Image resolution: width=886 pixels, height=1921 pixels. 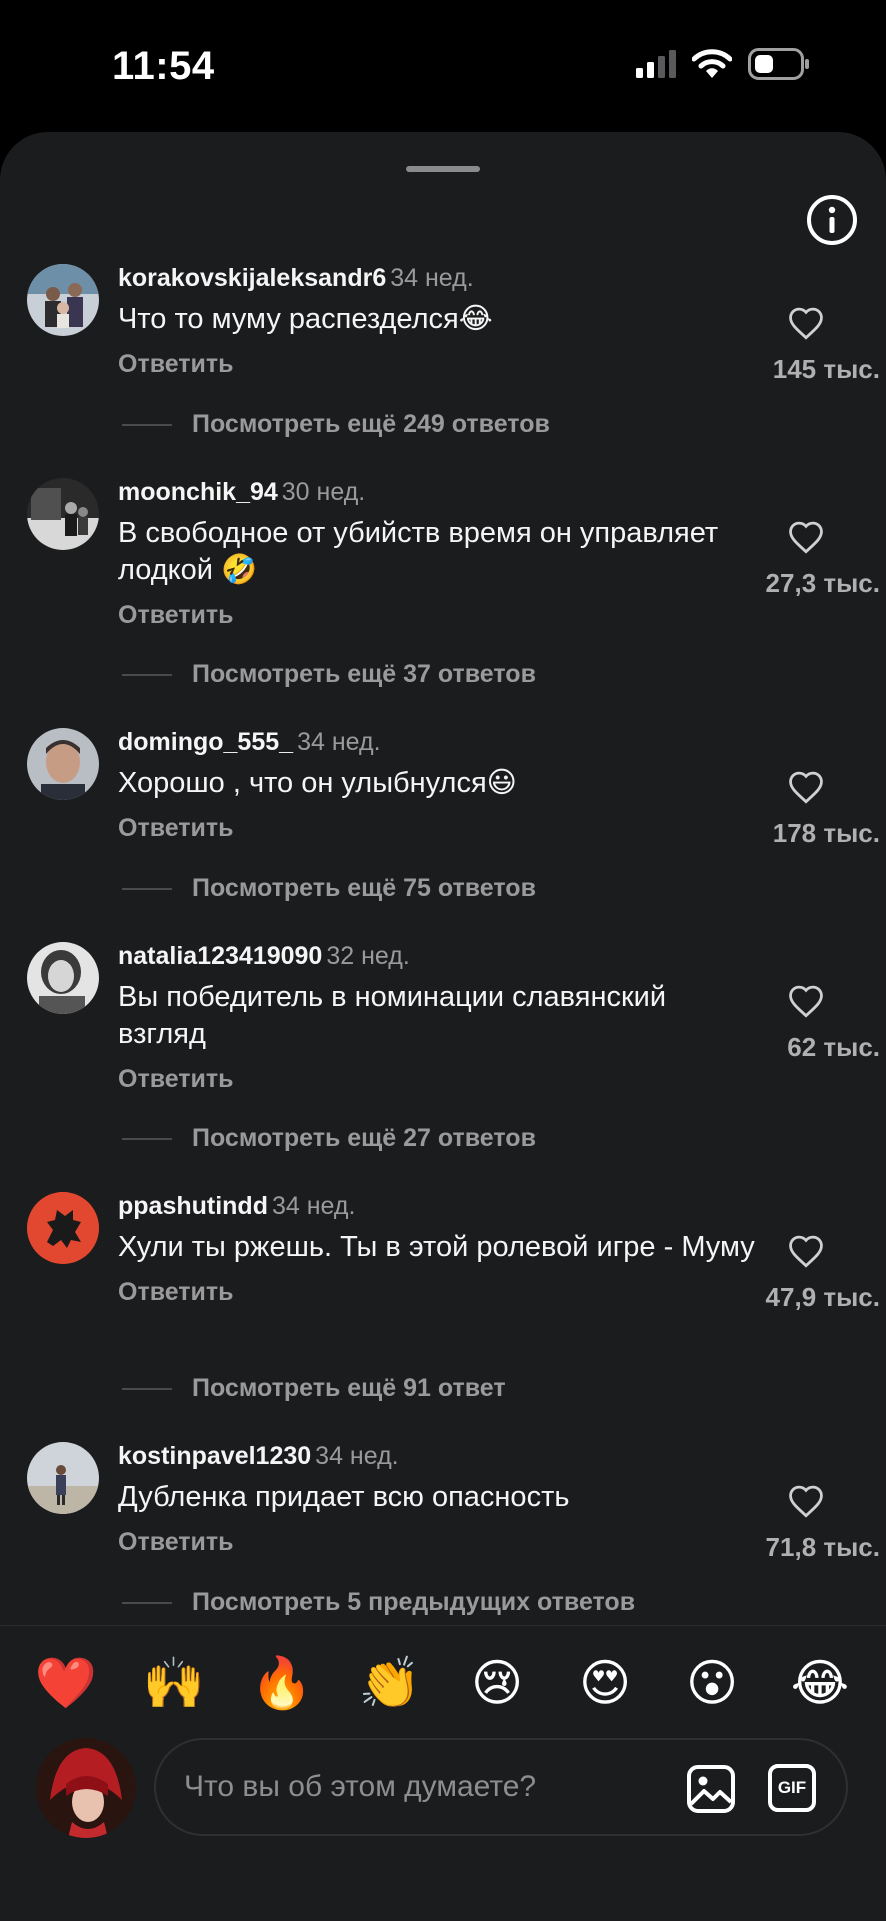 I want to click on like-count: 178 тыс., so click(x=826, y=833).